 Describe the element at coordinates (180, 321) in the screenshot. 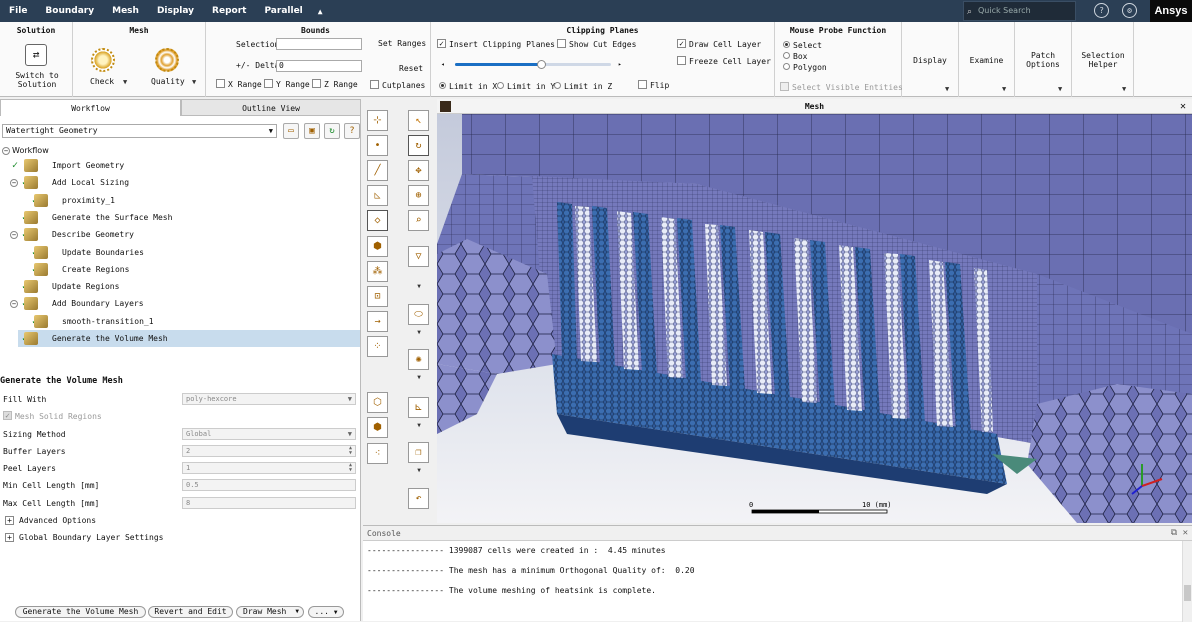

I see `tree-item: ✓smooth-transition_1` at that location.